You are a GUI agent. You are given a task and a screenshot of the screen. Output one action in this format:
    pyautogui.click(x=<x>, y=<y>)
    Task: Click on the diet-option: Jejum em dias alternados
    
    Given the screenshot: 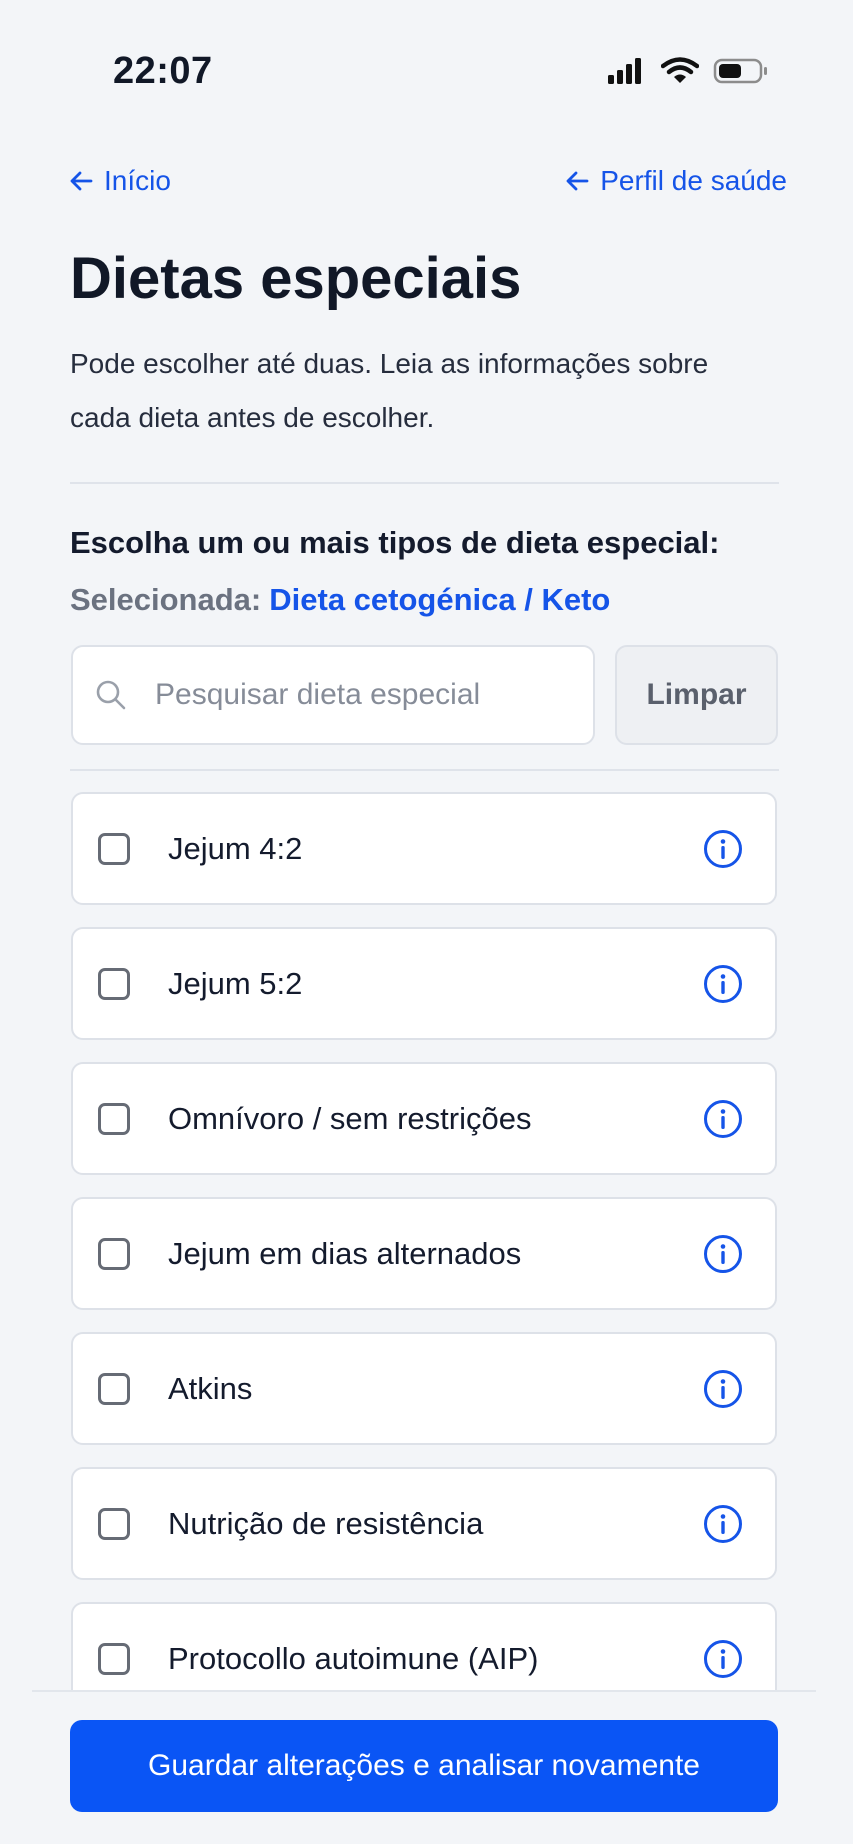 What is the action you would take?
    pyautogui.click(x=424, y=1253)
    